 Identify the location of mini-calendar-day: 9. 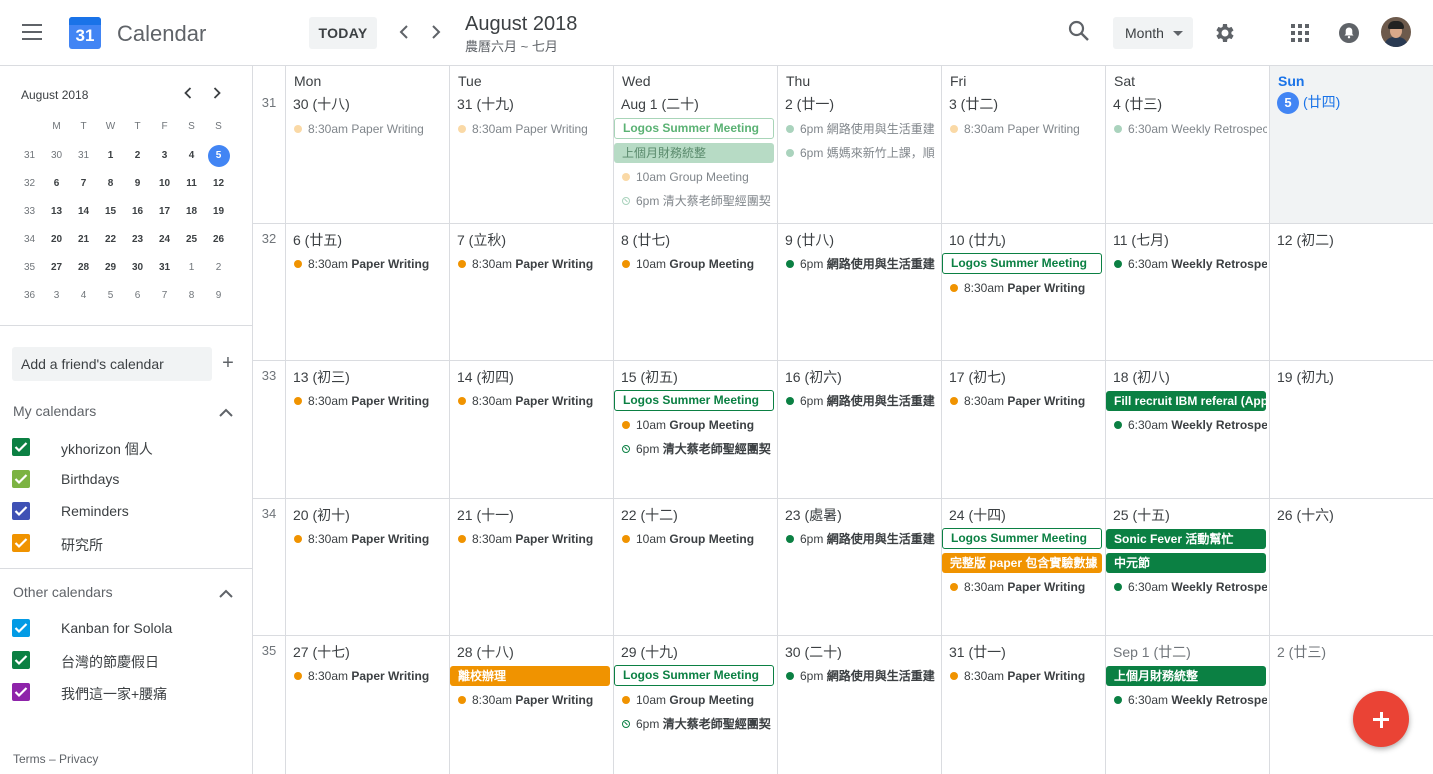
(218, 296).